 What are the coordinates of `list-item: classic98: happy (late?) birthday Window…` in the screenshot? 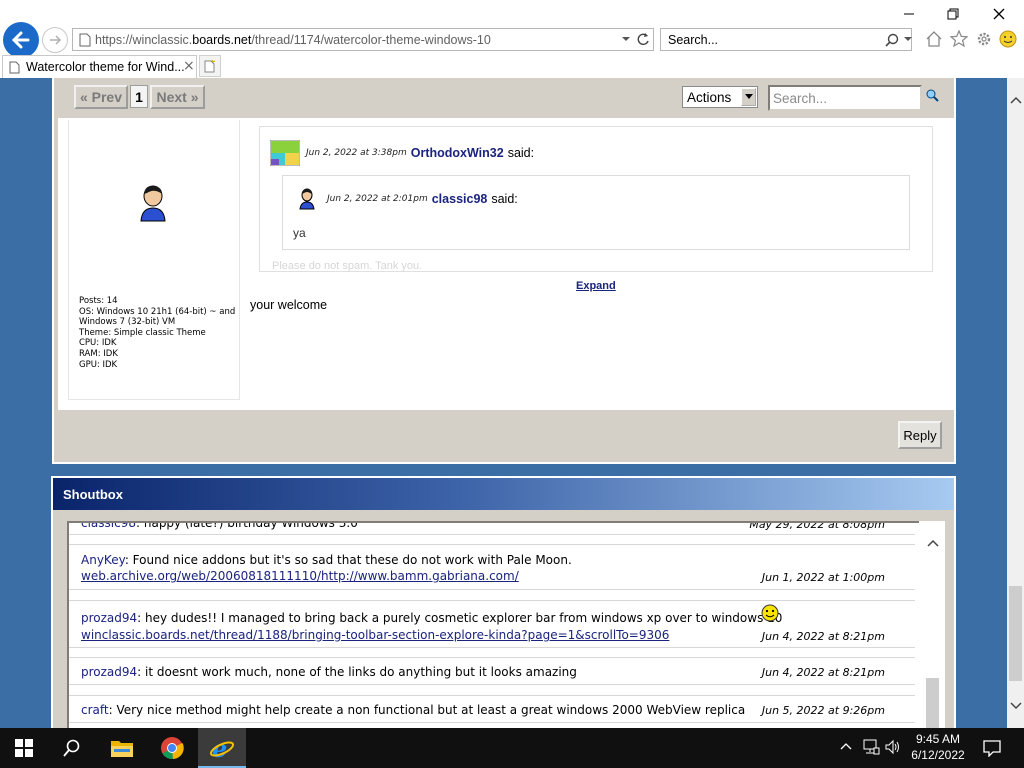 It's located at (492, 529).